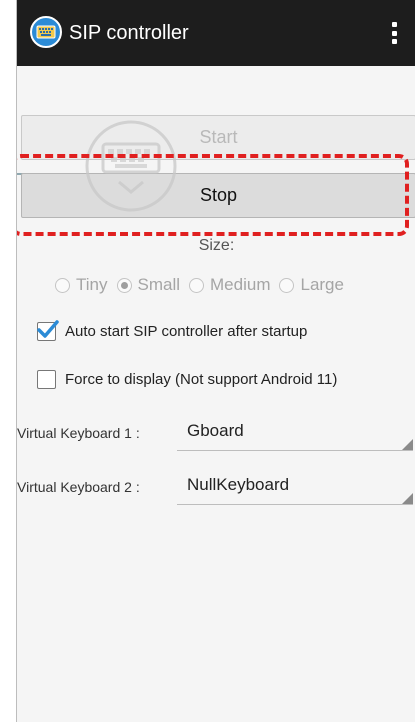  Describe the element at coordinates (240, 284) in the screenshot. I see `radio-label: Medium` at that location.